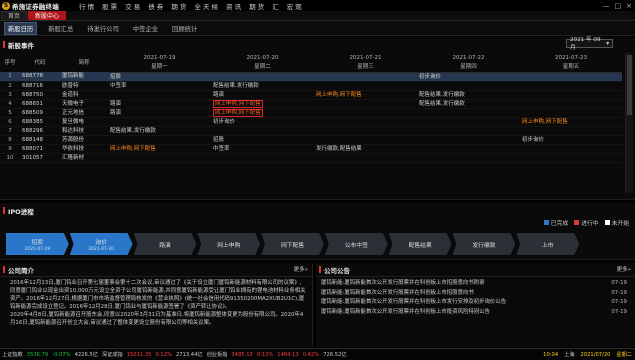 Image resolution: width=635 pixels, height=360 pixels. I want to click on table-row: 6 688385 复旦微电 初步询价 网上申购,网下配售, so click(311, 121).